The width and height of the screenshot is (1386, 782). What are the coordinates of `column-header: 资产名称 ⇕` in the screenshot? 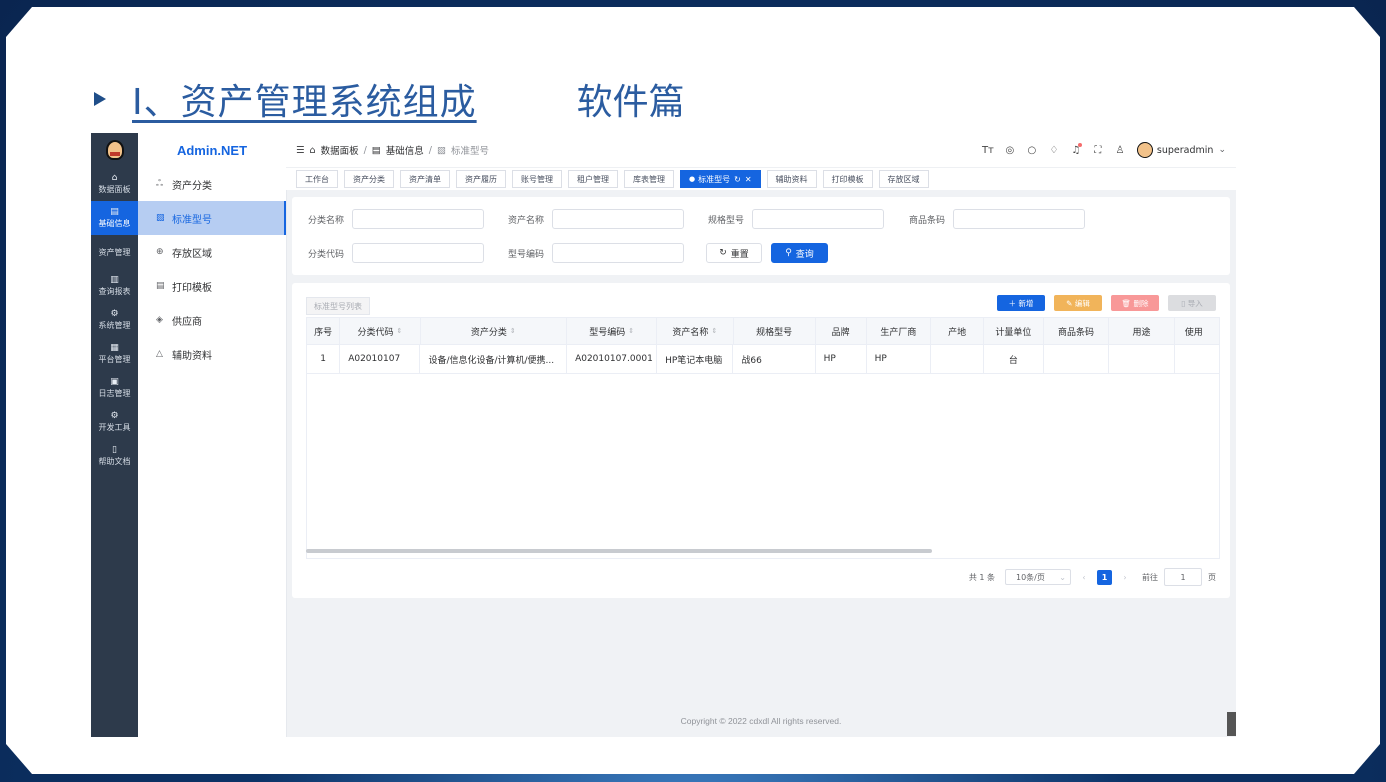 It's located at (695, 331).